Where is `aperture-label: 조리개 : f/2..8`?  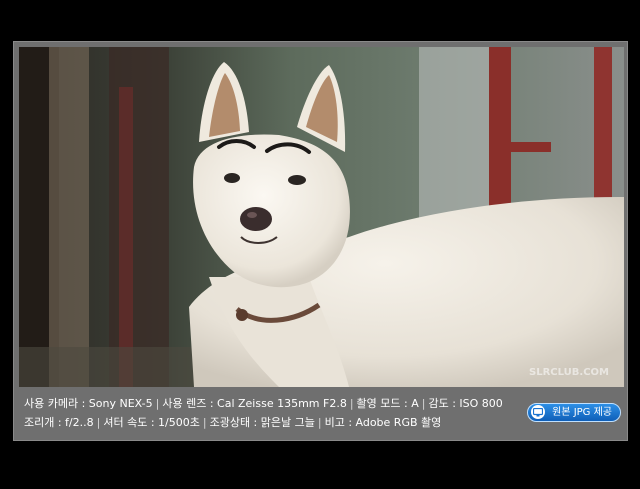
aperture-label: 조리개 : f/2..8 is located at coordinates (59, 422).